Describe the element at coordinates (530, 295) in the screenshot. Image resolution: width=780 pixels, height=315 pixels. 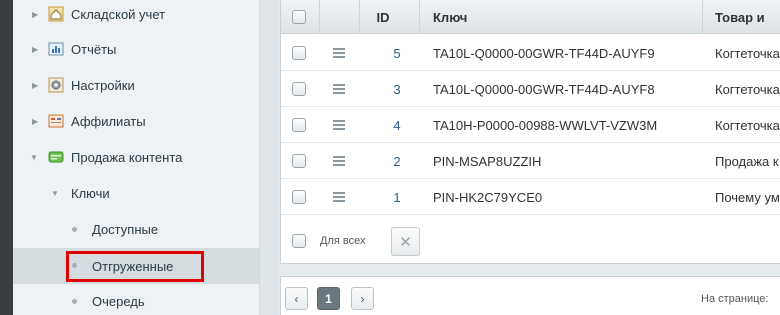
I see `pagination: ‹ 1 › На странице:` at that location.